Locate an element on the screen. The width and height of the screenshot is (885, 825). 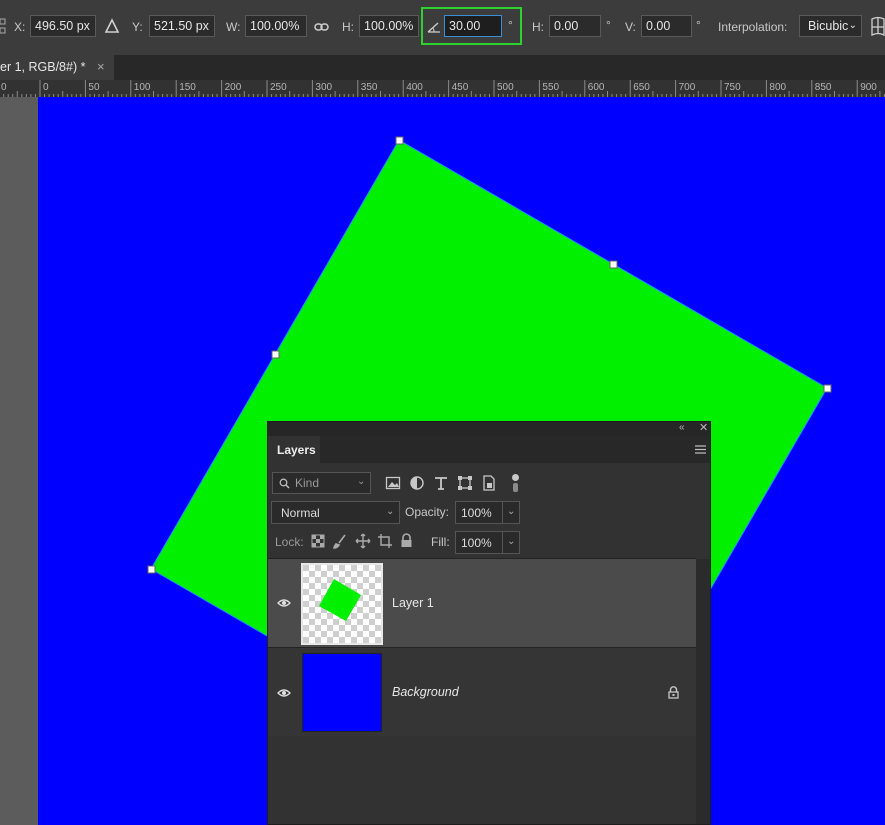
filter-toggle-icon is located at coordinates (515, 483).